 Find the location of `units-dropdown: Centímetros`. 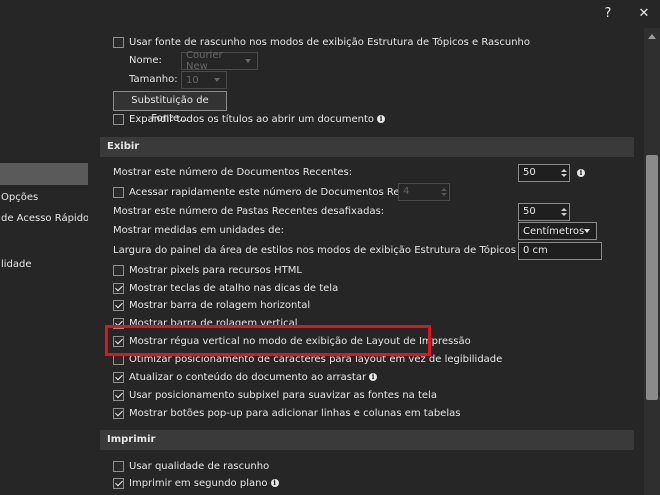

units-dropdown: Centímetros is located at coordinates (557, 231).